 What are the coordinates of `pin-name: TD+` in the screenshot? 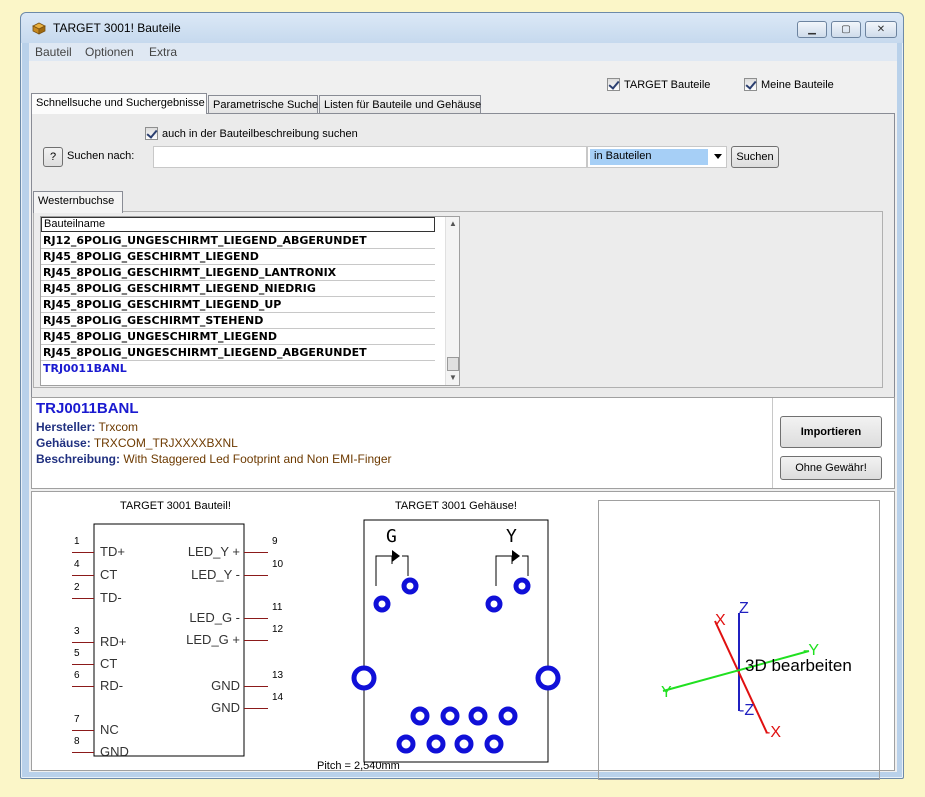 It's located at (112, 551).